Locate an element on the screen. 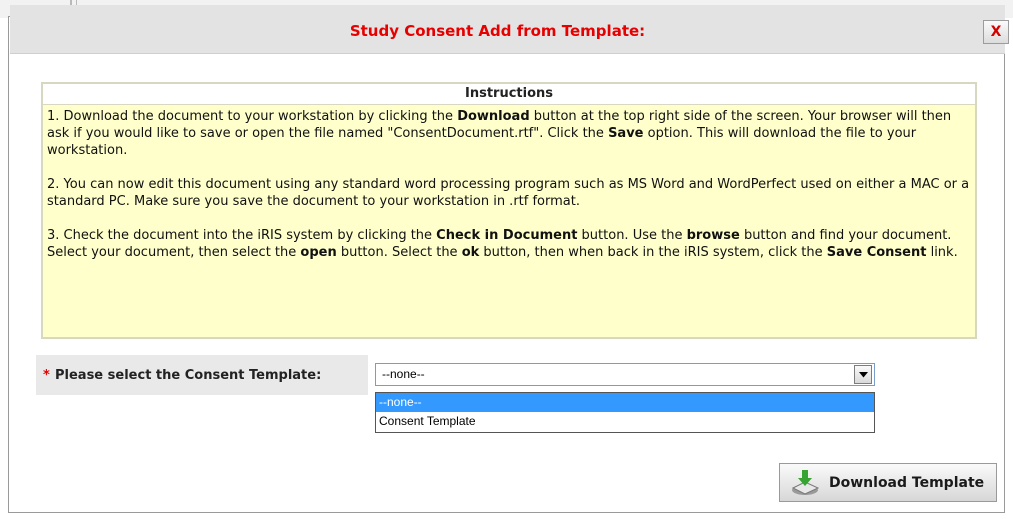 The width and height of the screenshot is (1013, 519). download-template-button: Download Template is located at coordinates (888, 482).